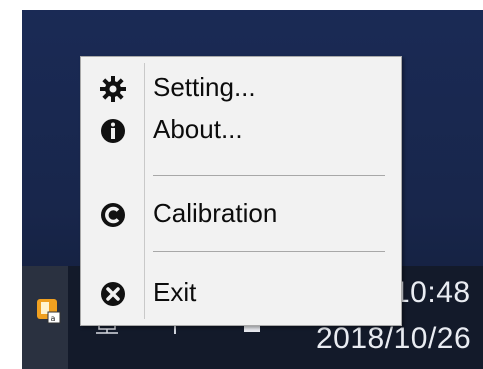 This screenshot has width=483, height=369. I want to click on clock-time: 10:48, so click(432, 293).